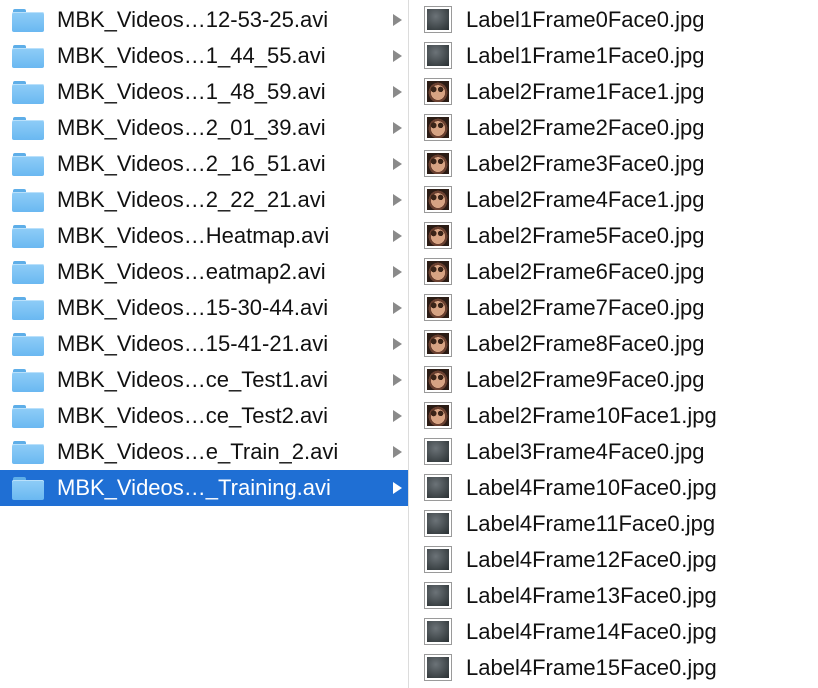 The image size is (818, 688). I want to click on file-name: Label2Frame3Face0.jpg, so click(585, 163).